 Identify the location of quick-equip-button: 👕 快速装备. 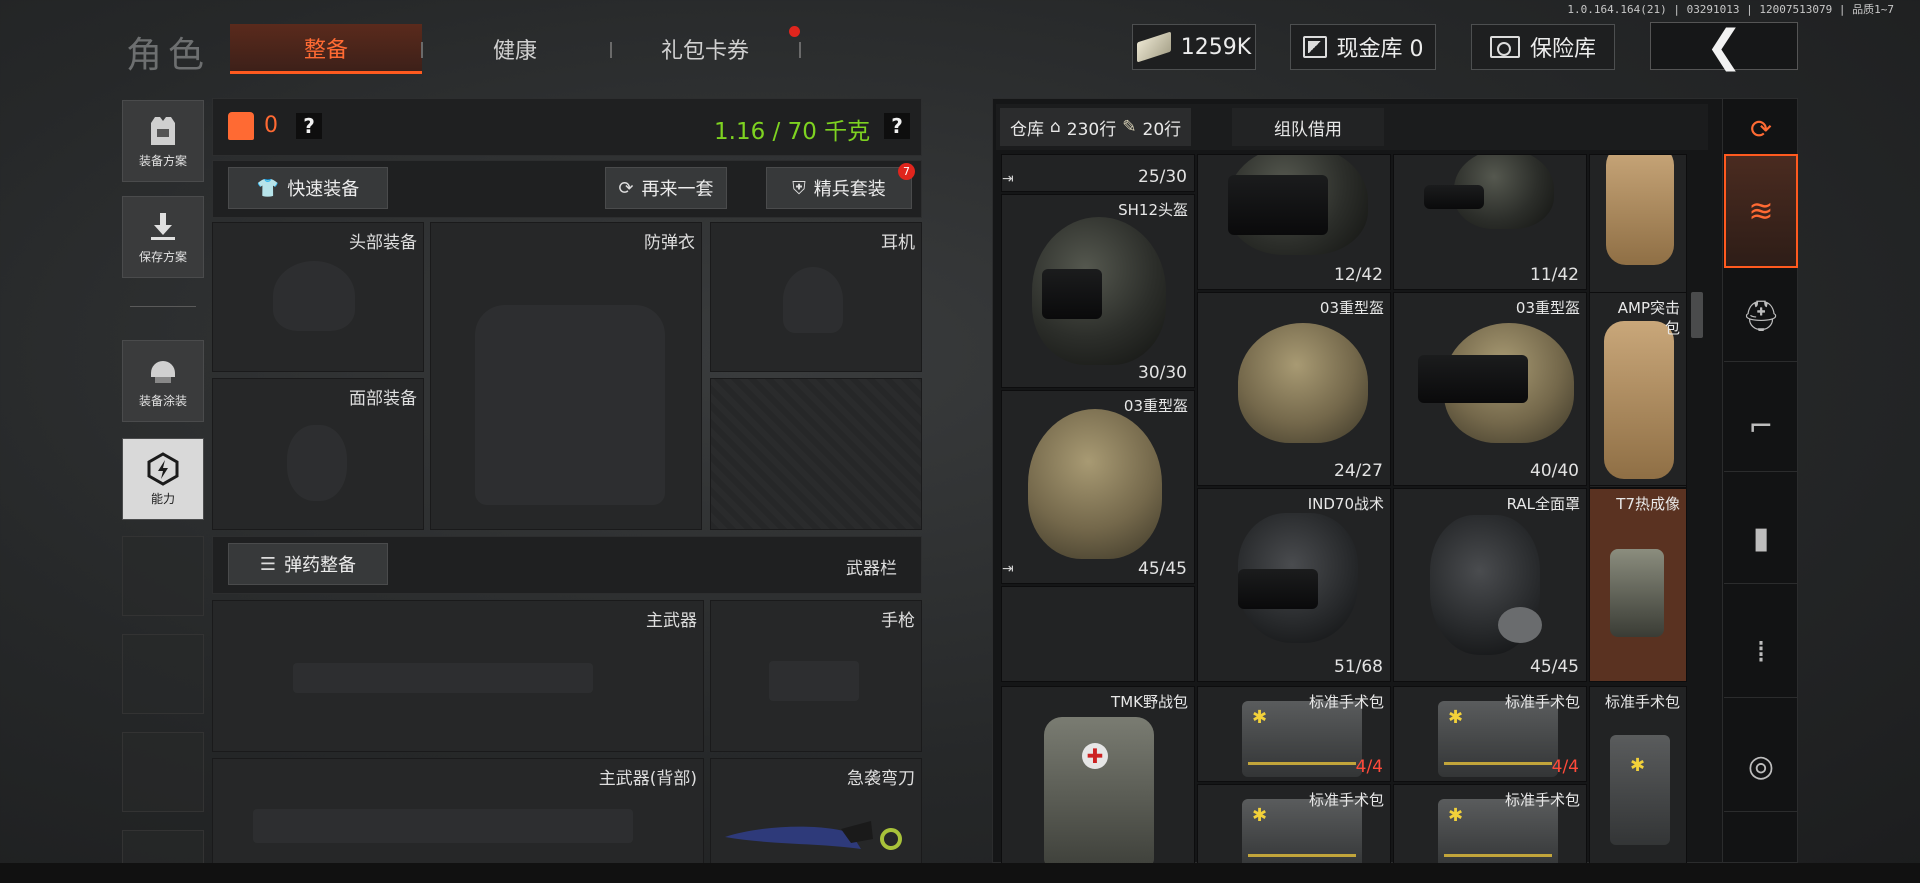
(308, 188).